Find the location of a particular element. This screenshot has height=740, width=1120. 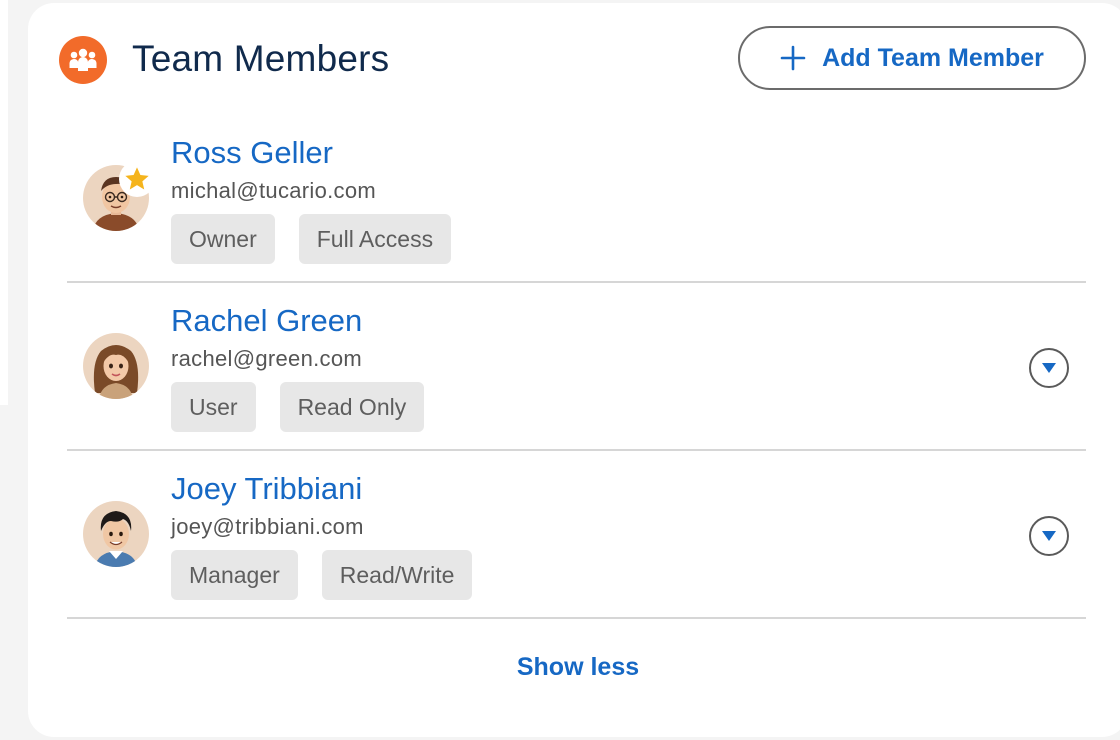

access-badge: Full Access is located at coordinates (375, 239).